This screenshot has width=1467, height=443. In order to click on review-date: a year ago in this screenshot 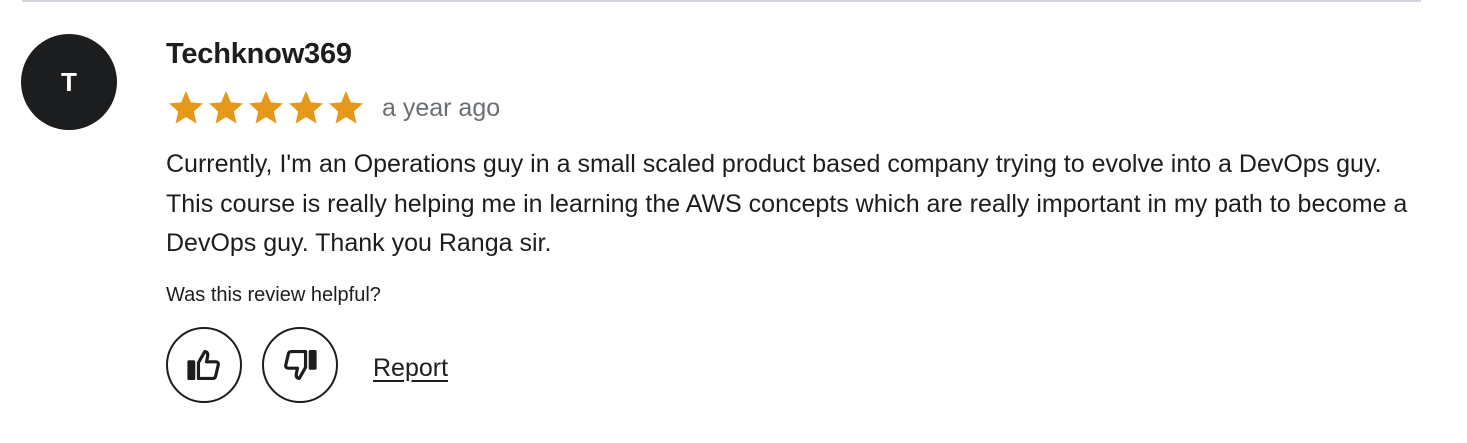, I will do `click(441, 108)`.